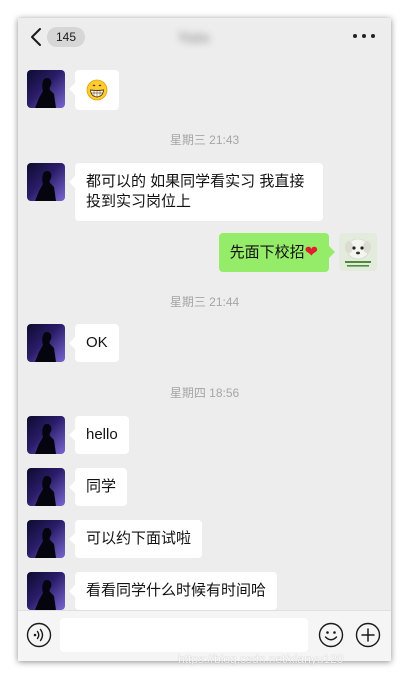  I want to click on message-row: 可以约下面试啦, so click(115, 539).